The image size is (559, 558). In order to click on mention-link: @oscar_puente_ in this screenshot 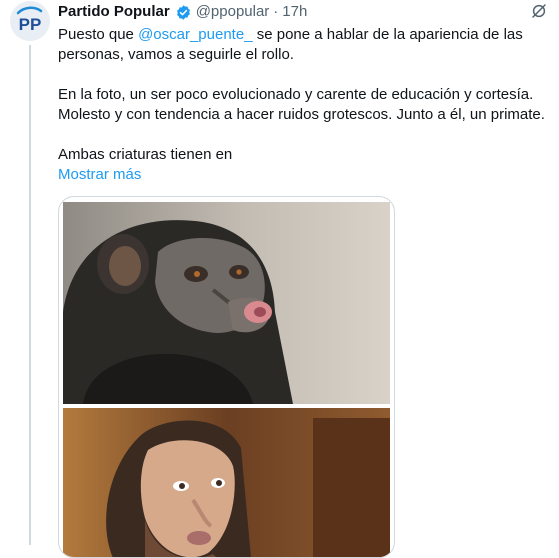, I will do `click(195, 34)`.